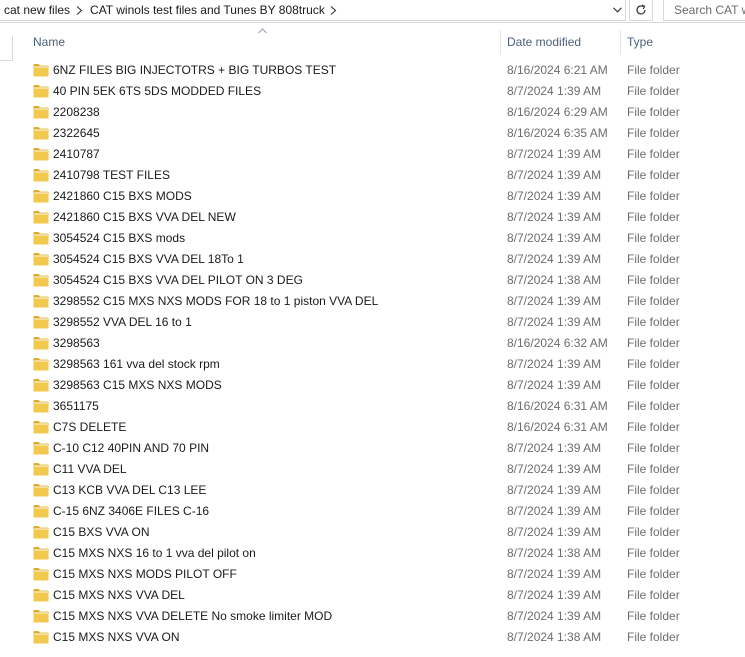 The image size is (745, 657). What do you see at coordinates (137, 385) in the screenshot?
I see `file-name: 3298563 C15 MXS NXS MODS` at bounding box center [137, 385].